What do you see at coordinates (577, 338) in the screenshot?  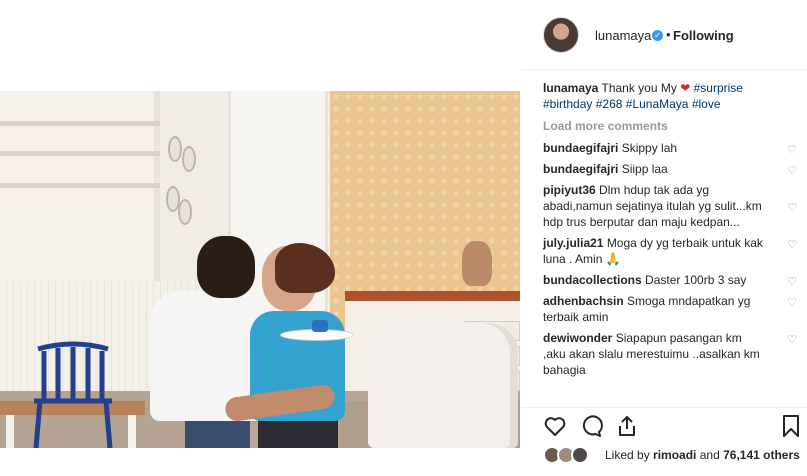 I see `comment-username: dewiwonder` at bounding box center [577, 338].